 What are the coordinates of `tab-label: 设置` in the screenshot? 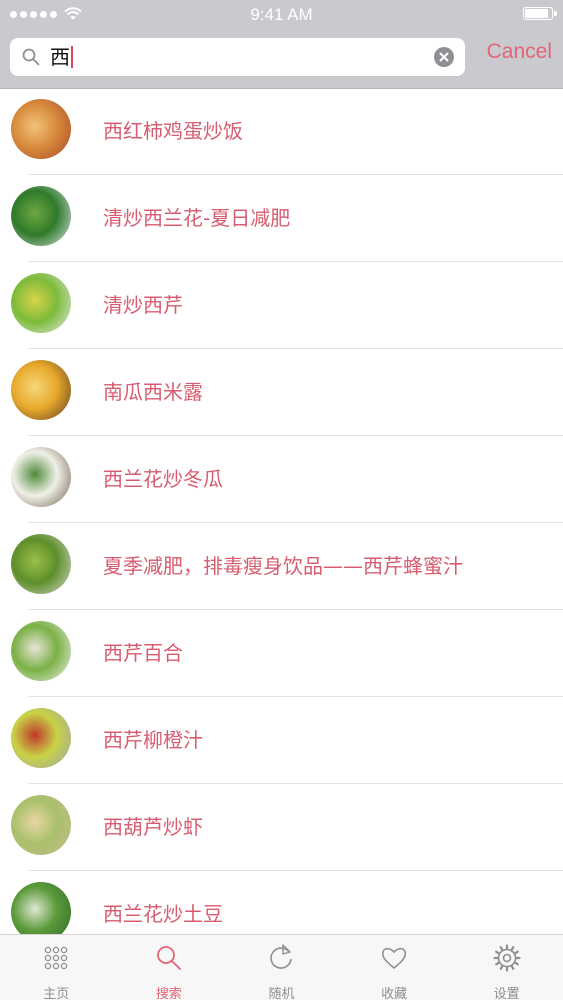 It's located at (506, 994).